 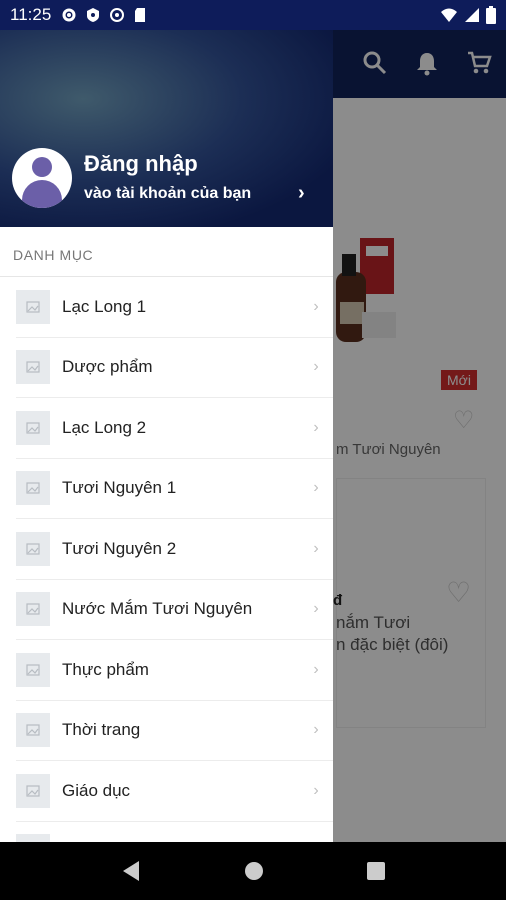 I want to click on category-label: Dược phẩm, so click(x=107, y=367).